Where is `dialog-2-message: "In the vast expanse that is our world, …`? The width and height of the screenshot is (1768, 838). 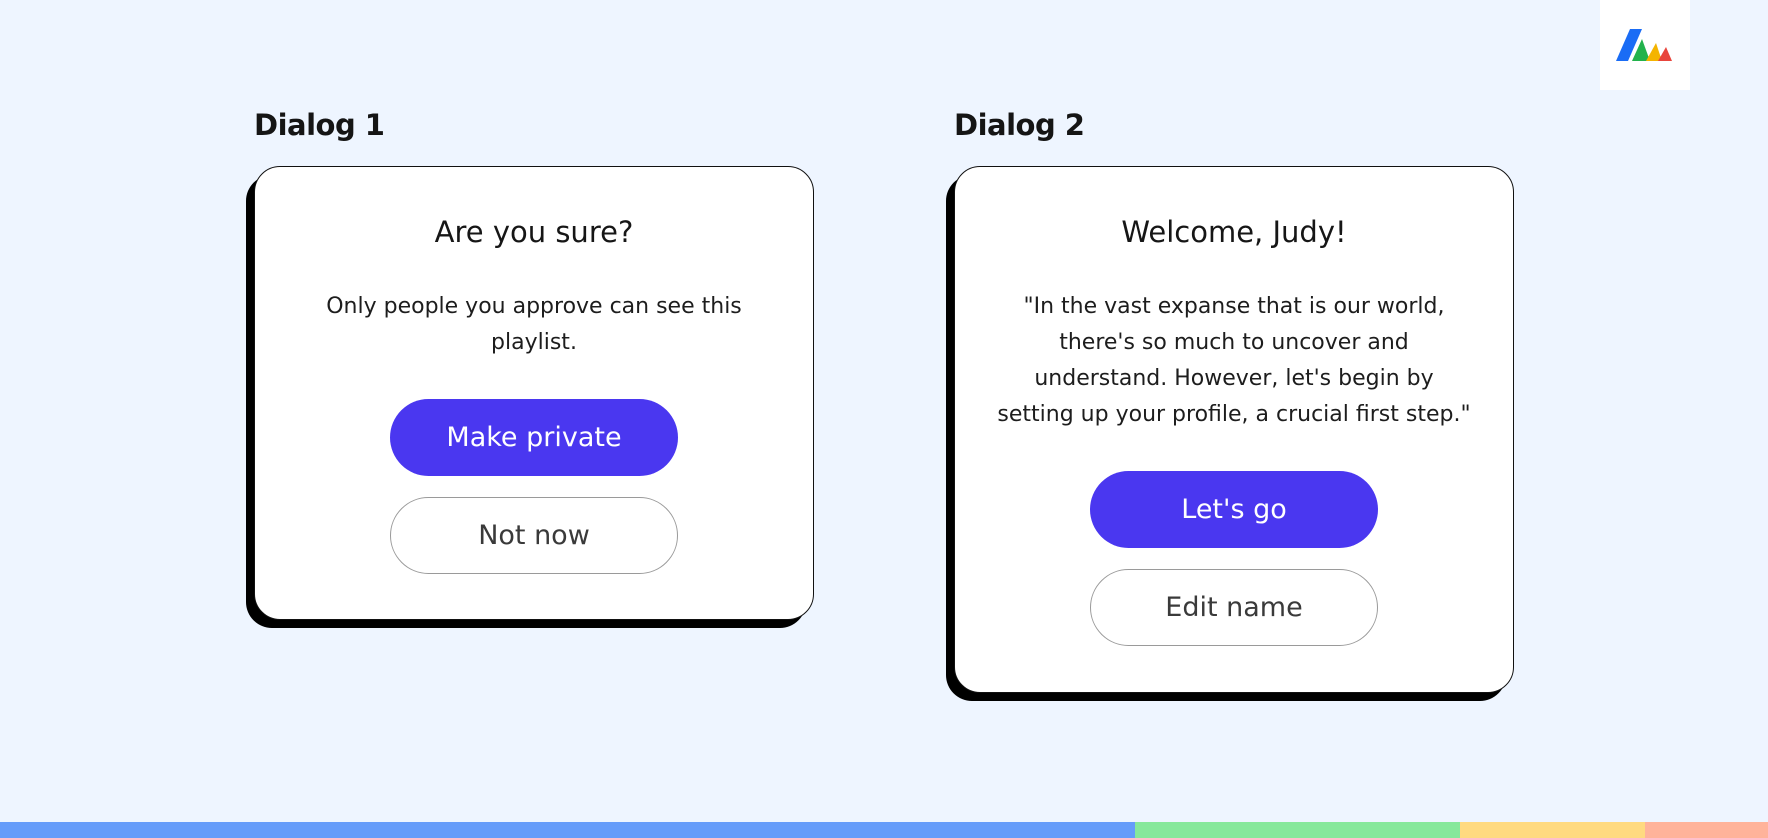
dialog-2-message: "In the vast expanse that is our world, … is located at coordinates (1233, 361).